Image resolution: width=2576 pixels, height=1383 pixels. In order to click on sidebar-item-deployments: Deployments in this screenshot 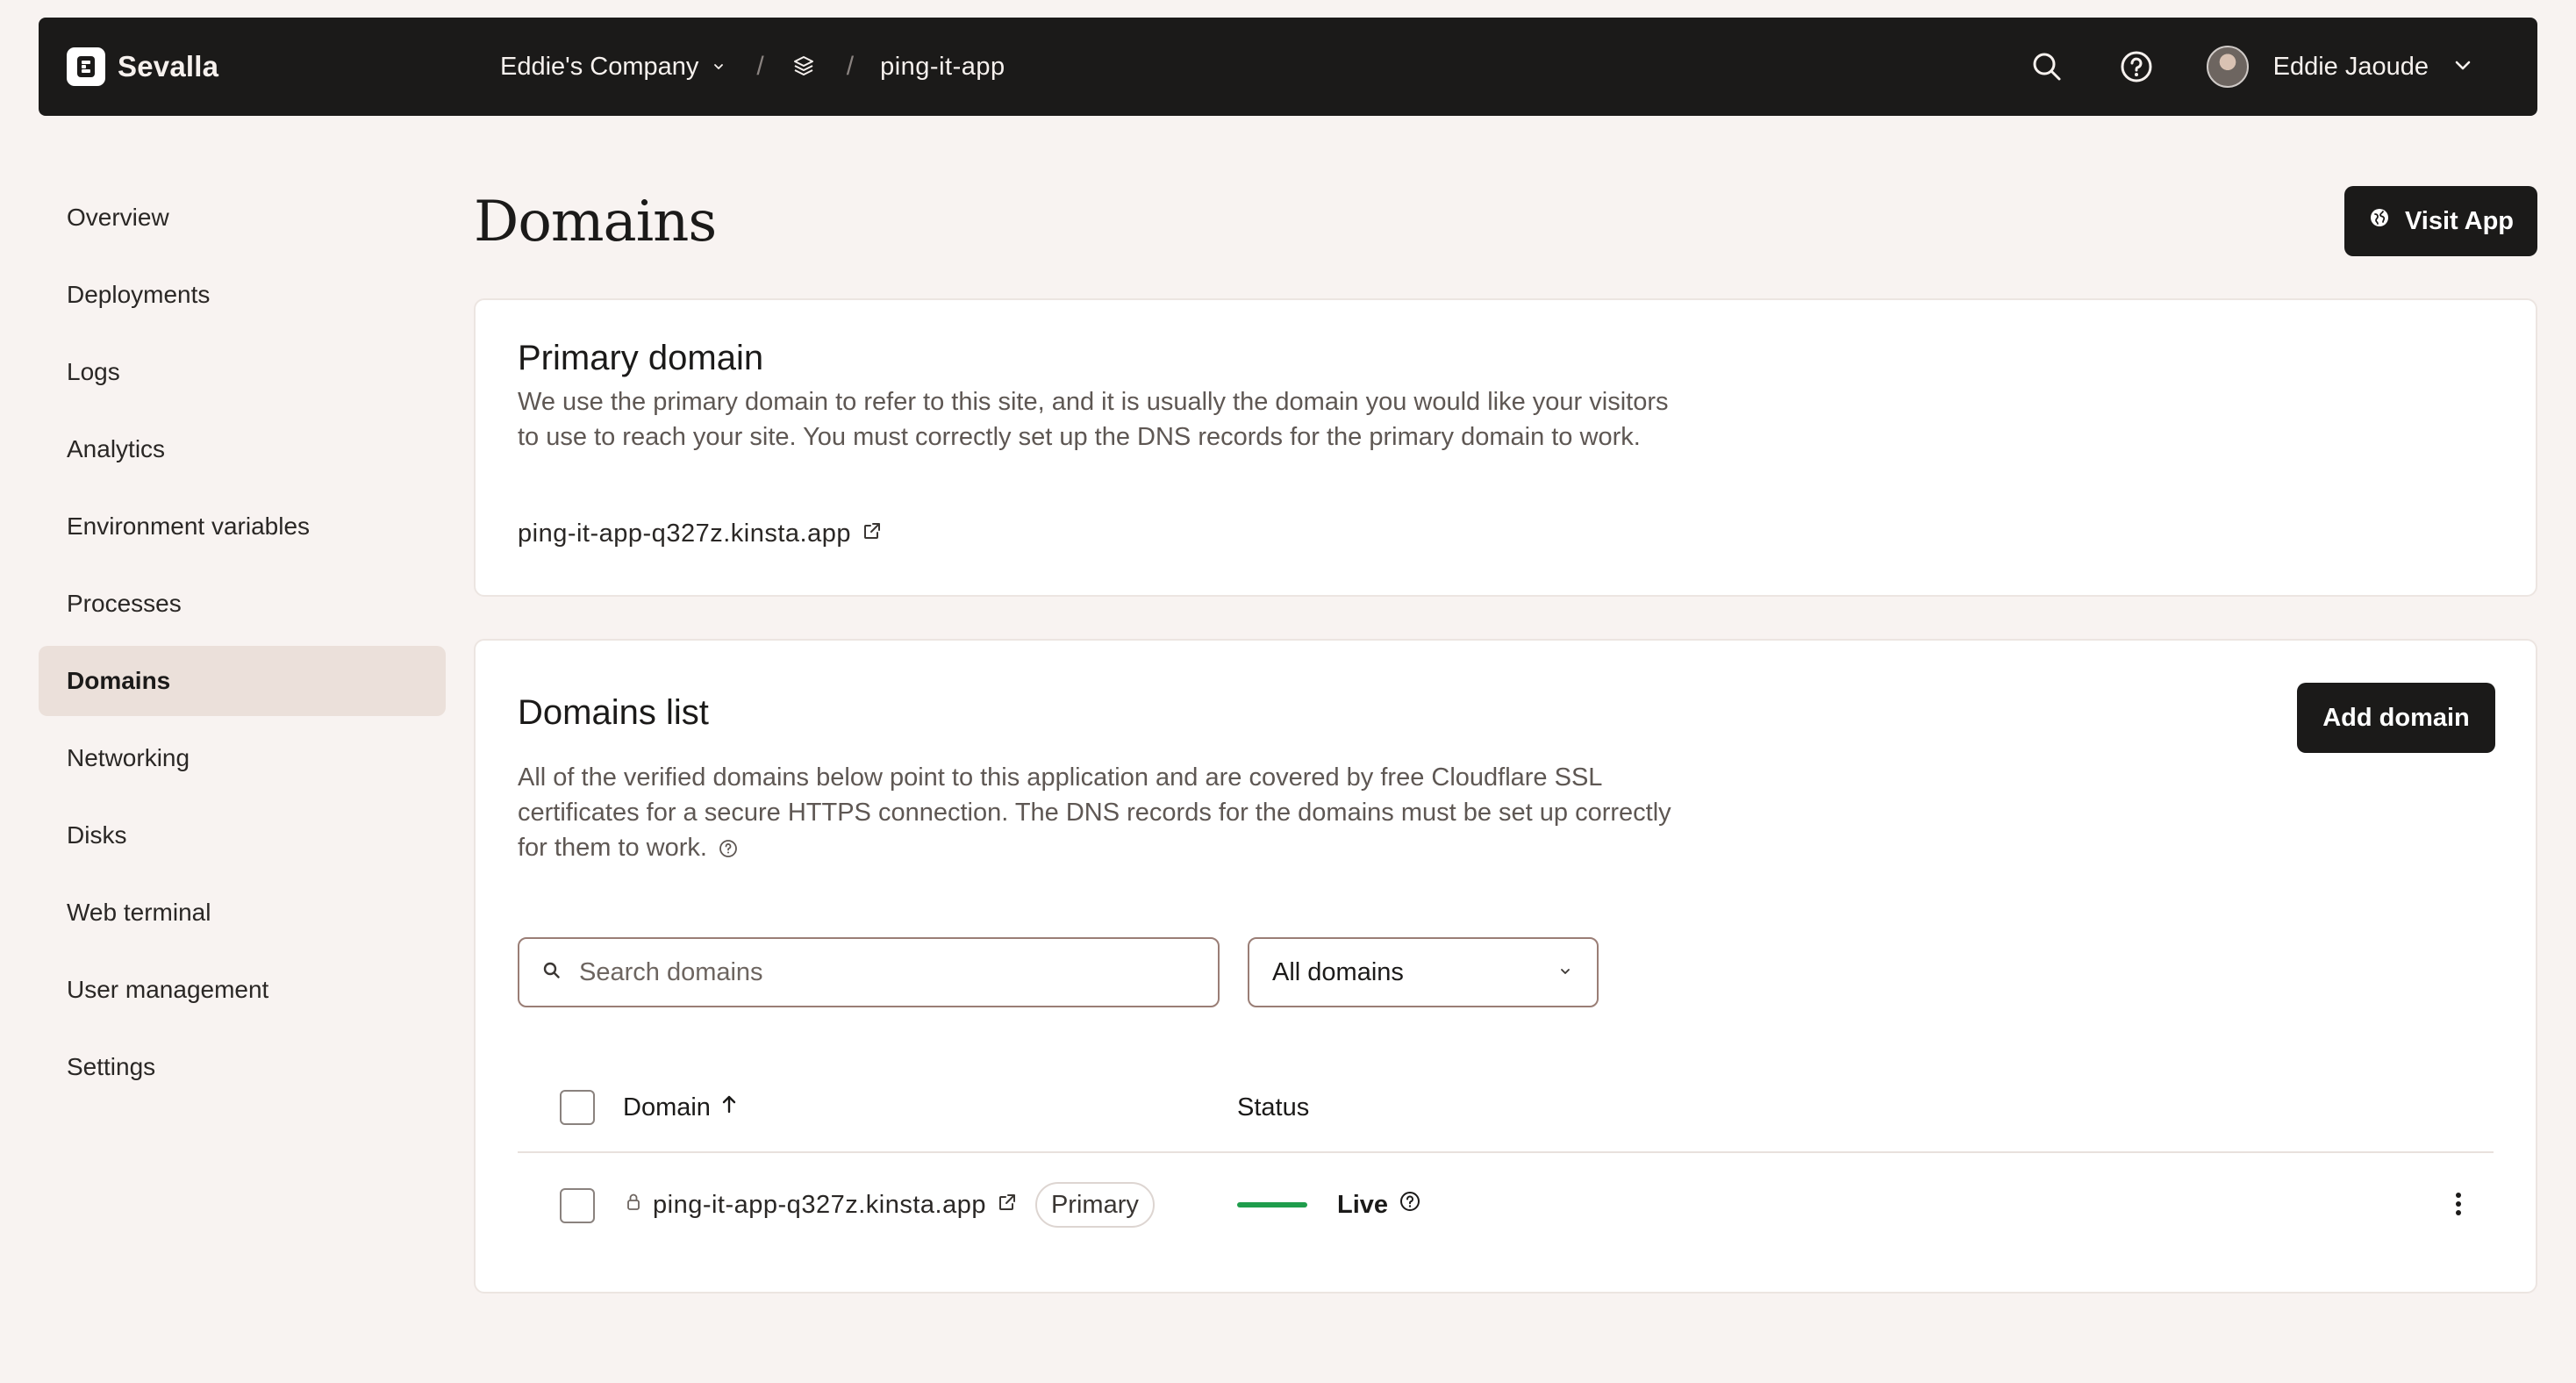, I will do `click(242, 295)`.